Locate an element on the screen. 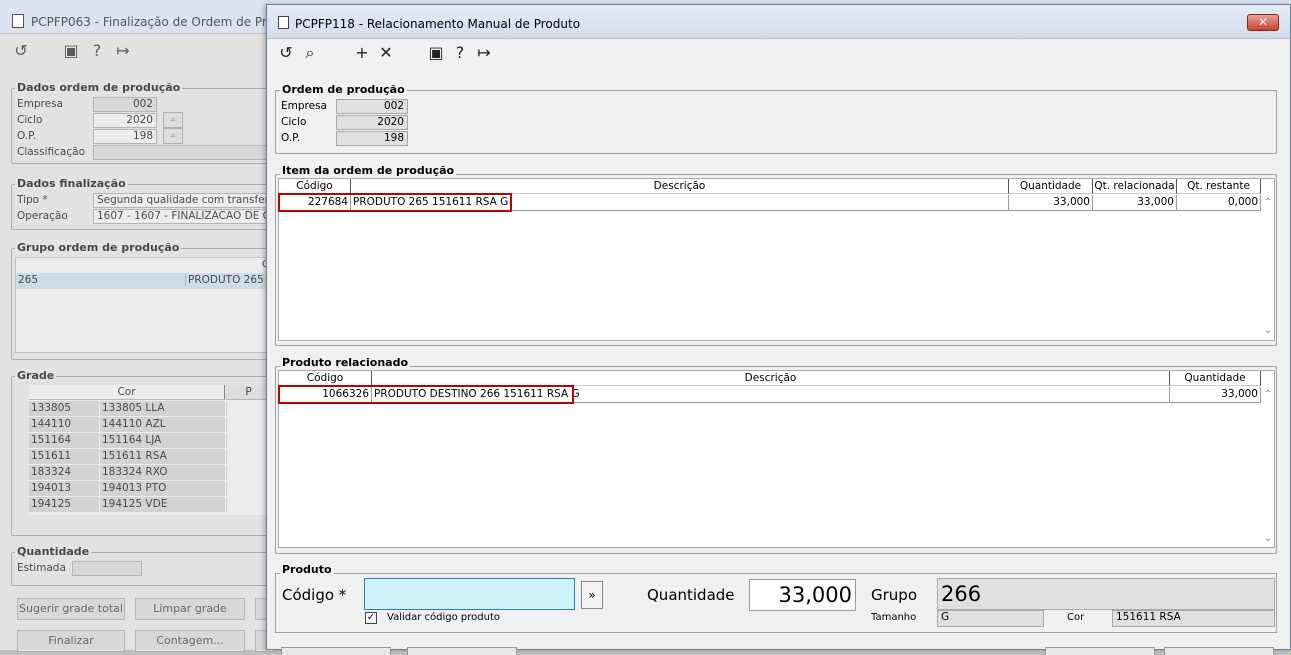 This screenshot has height=655, width=1291. grupo-field: 266 is located at coordinates (1106, 594).